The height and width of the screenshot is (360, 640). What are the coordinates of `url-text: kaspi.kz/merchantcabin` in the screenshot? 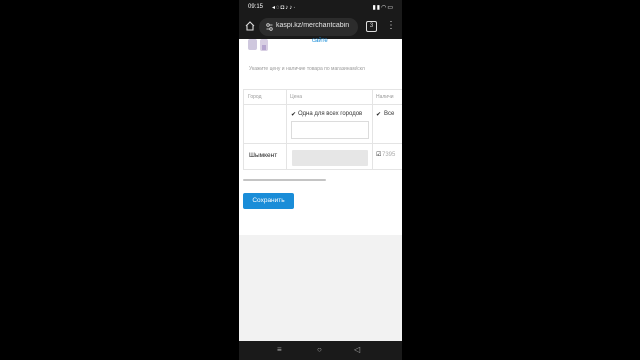 It's located at (313, 25).